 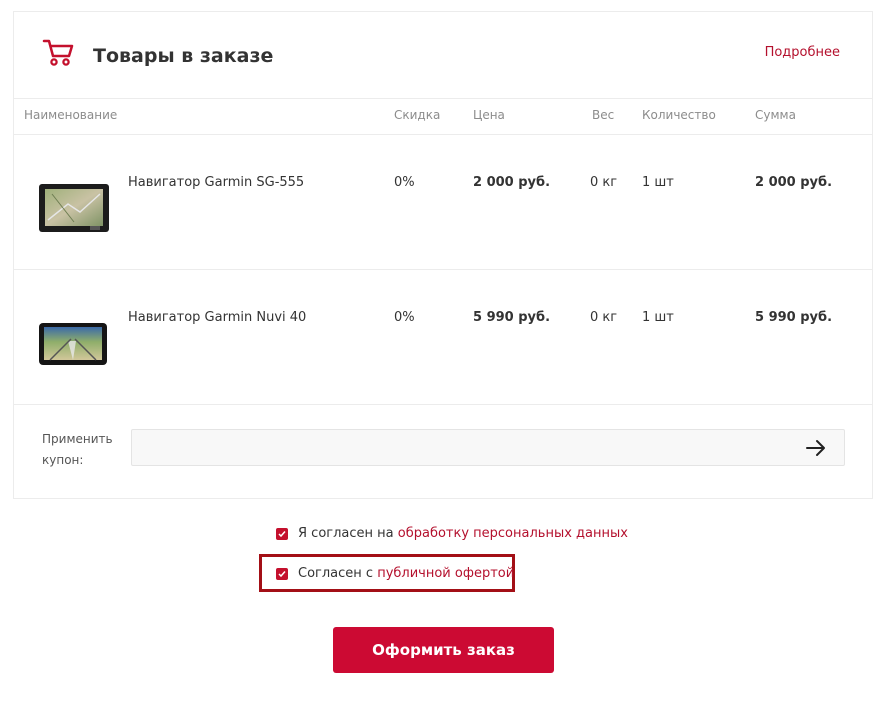 I want to click on place-order-button: Оформить заказ, so click(x=443, y=650).